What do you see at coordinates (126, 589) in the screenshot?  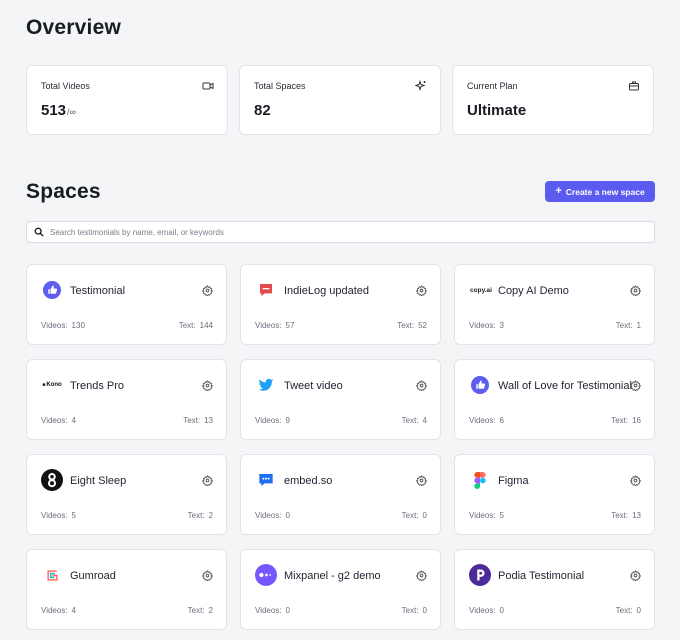 I see `space-card: Gumroad Videos: 4 Text: 2` at bounding box center [126, 589].